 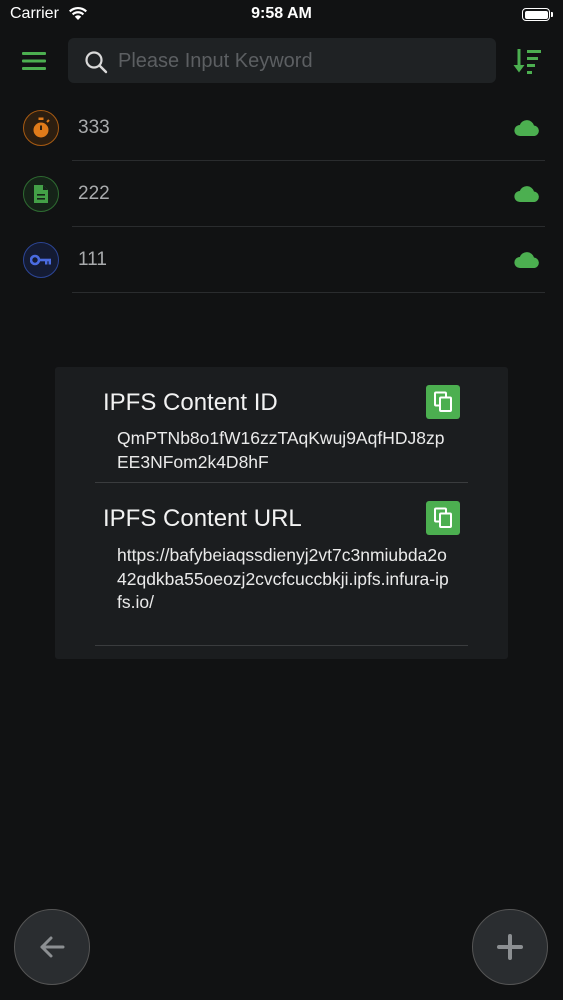 I want to click on stopwatch-icon, so click(x=41, y=128).